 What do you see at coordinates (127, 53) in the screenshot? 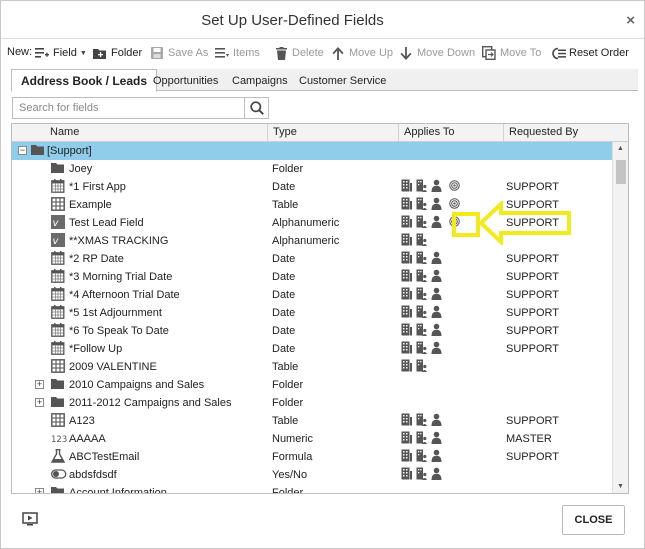
I see `folder-label: Folder` at bounding box center [127, 53].